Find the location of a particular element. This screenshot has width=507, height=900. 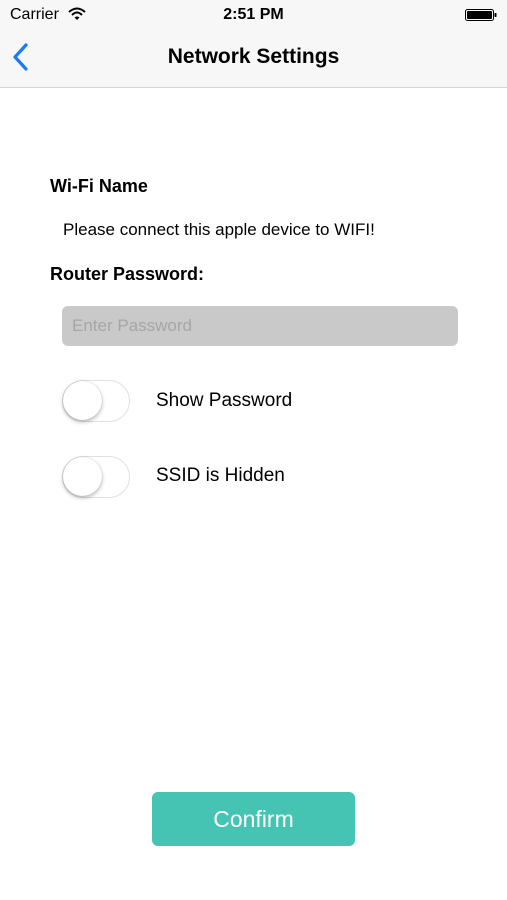

page-title: Network Settings is located at coordinates (253, 56).